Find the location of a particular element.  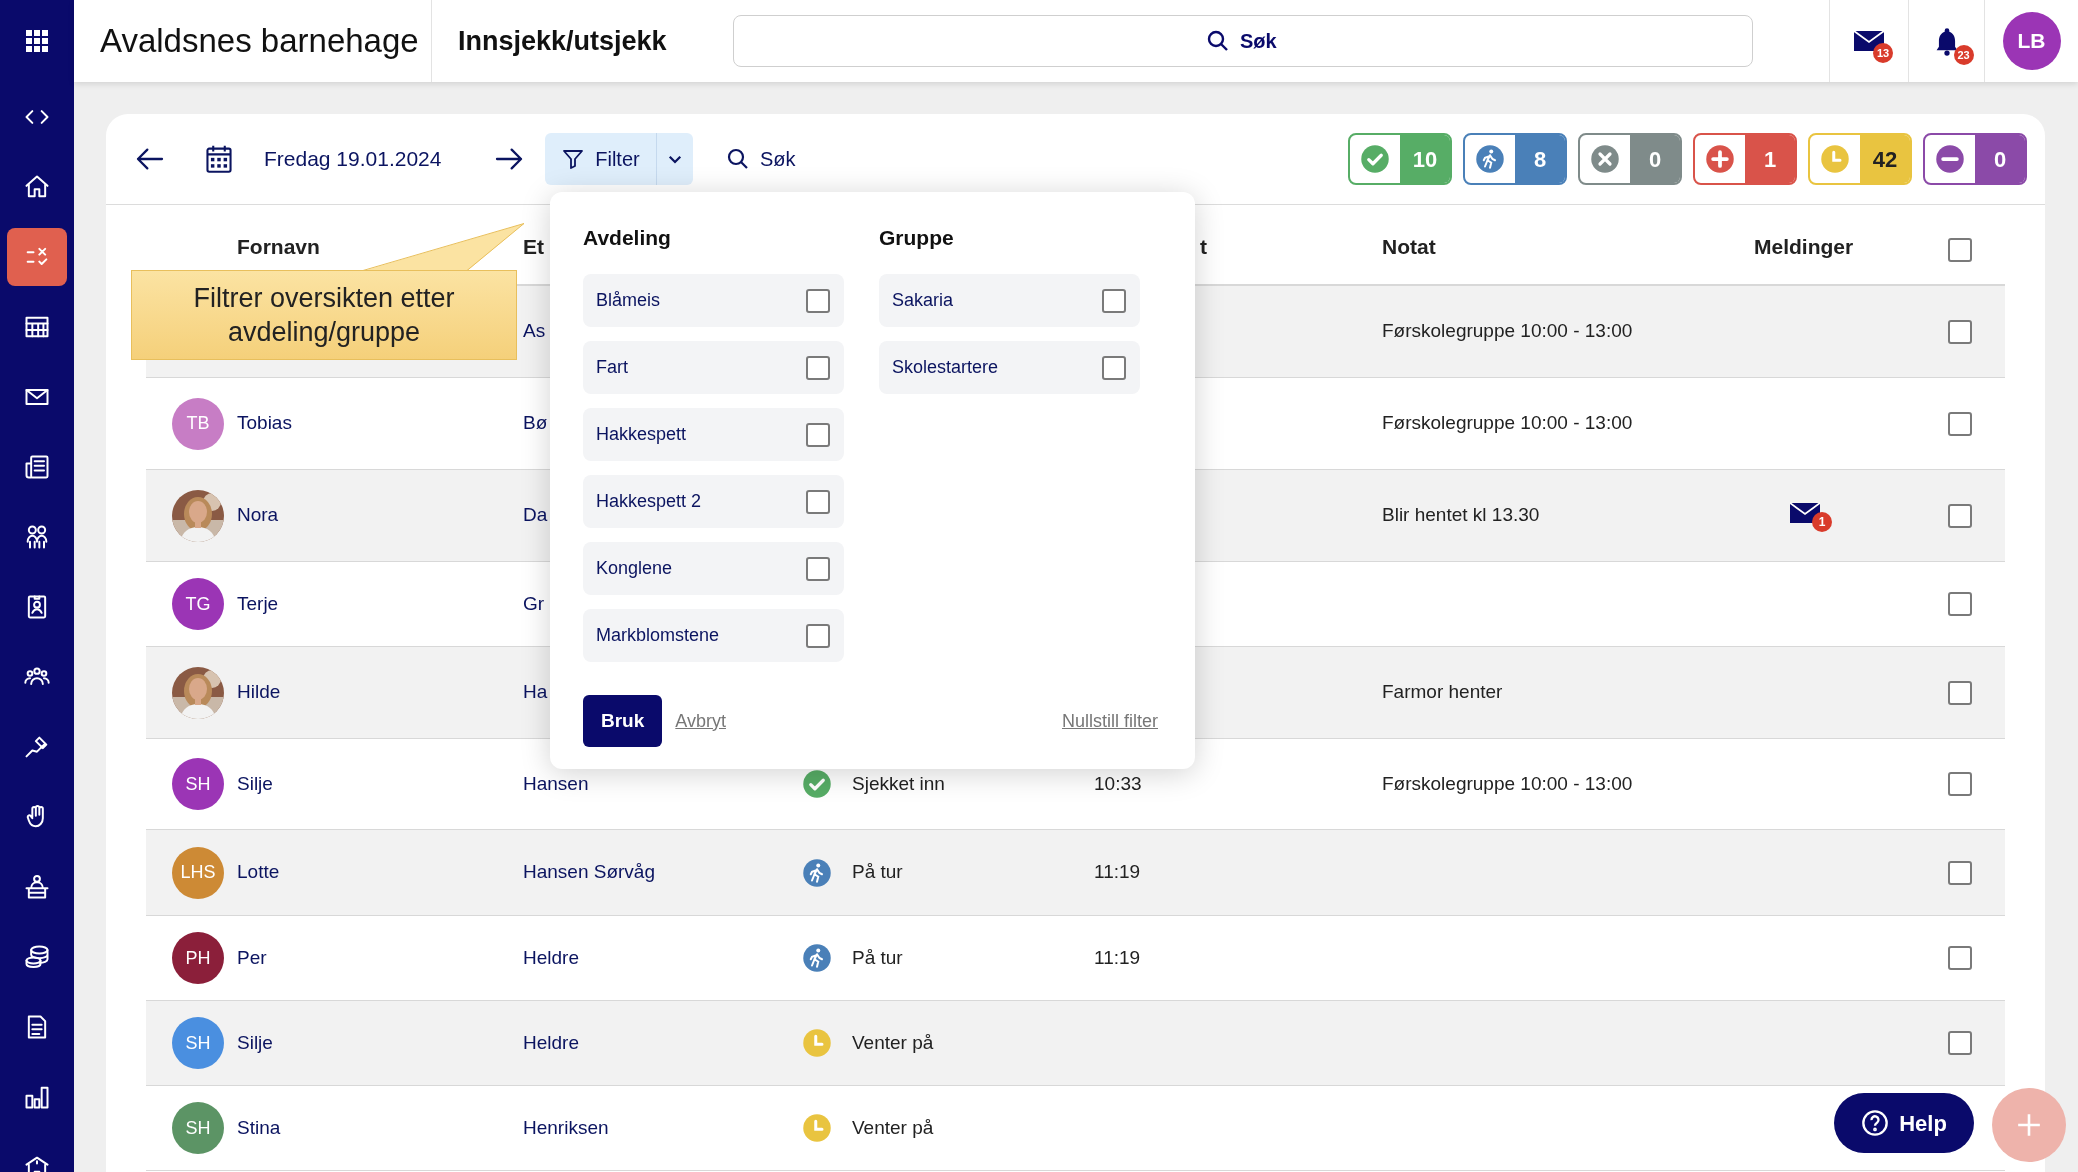

option-label: Hakkespett is located at coordinates (641, 434).